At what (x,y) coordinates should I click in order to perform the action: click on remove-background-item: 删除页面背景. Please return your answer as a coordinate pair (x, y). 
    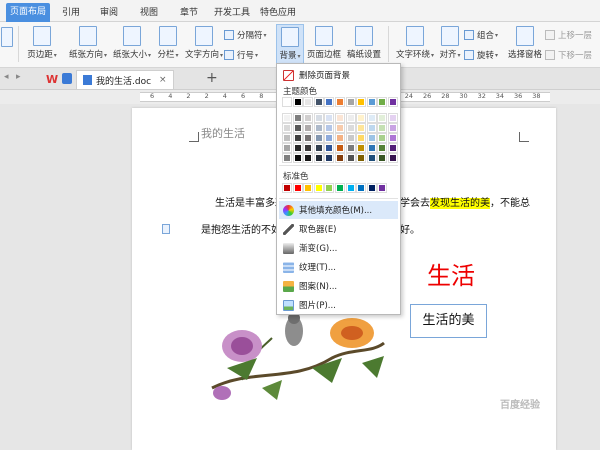
    Looking at the image, I should click on (338, 75).